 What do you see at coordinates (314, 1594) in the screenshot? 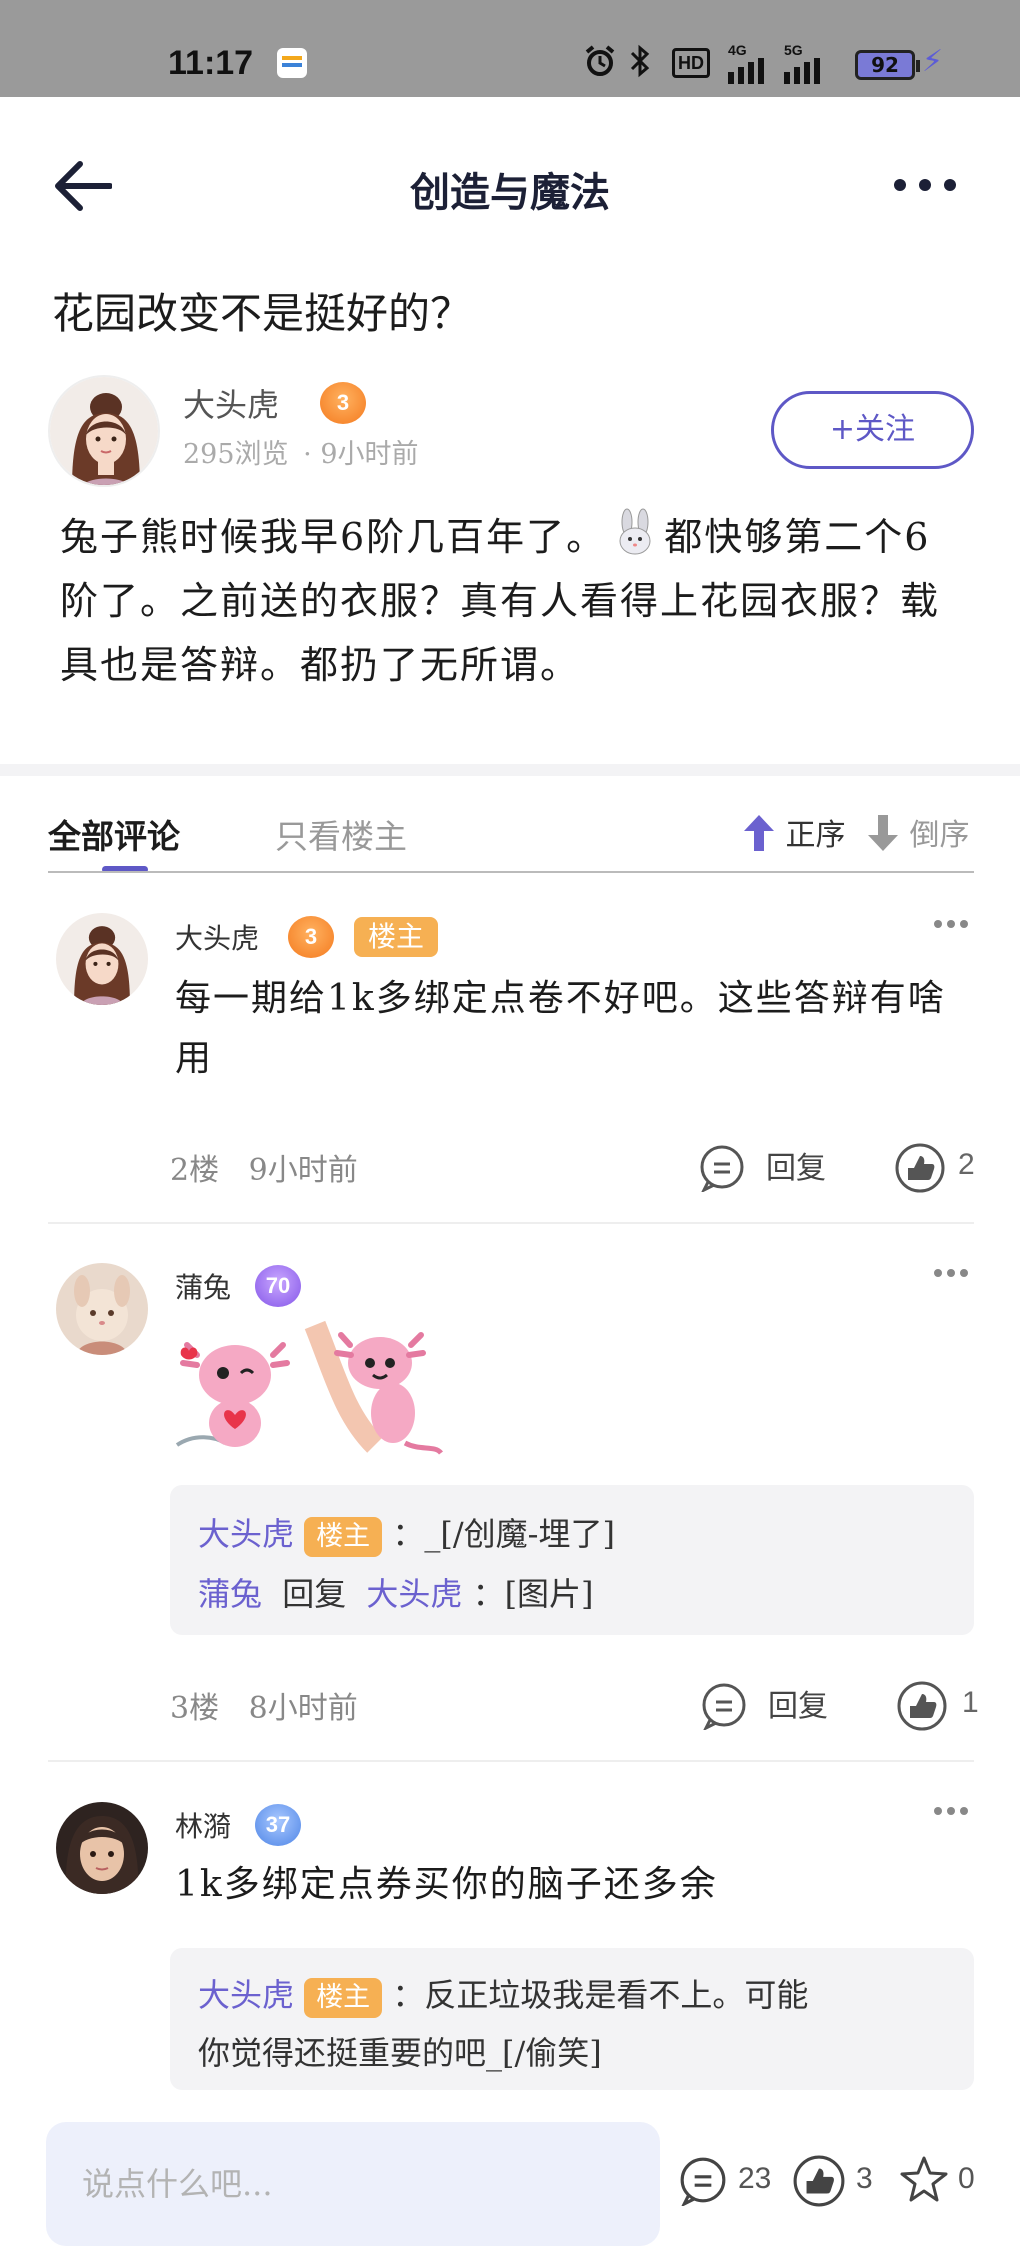
I see `reply-verb: 回复` at bounding box center [314, 1594].